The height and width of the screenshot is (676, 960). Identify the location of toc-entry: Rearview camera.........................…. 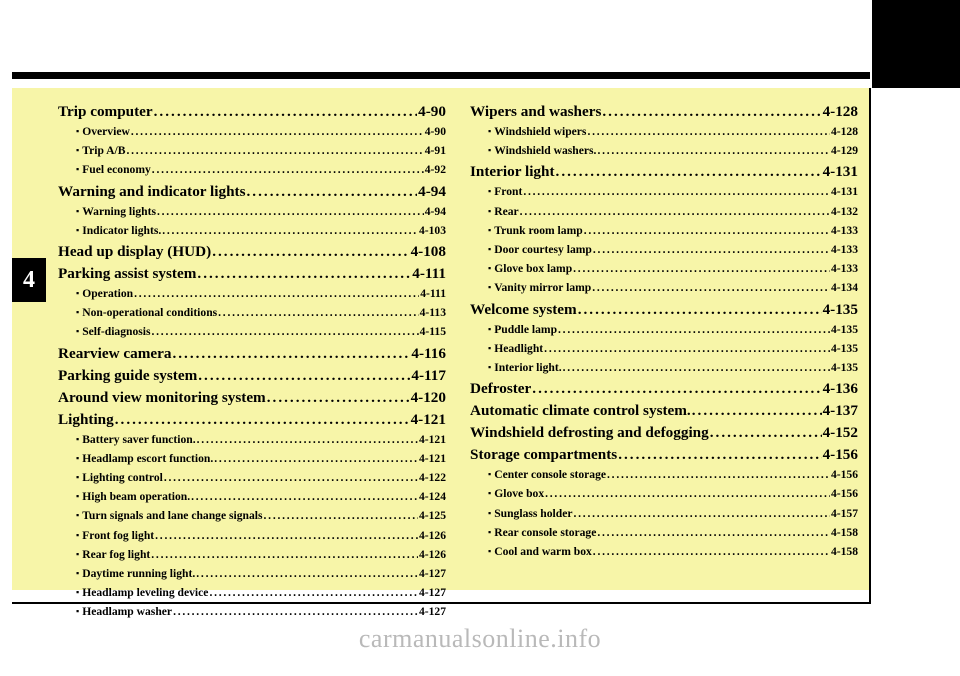
(252, 353).